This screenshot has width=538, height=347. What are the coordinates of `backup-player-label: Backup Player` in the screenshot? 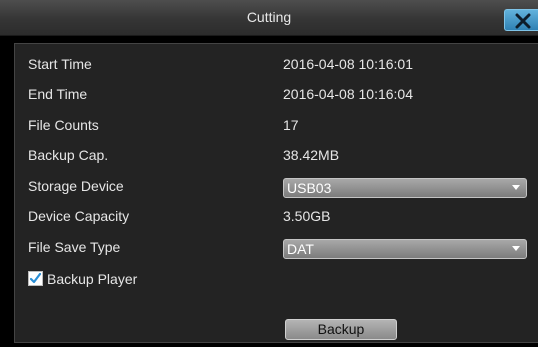 It's located at (92, 279).